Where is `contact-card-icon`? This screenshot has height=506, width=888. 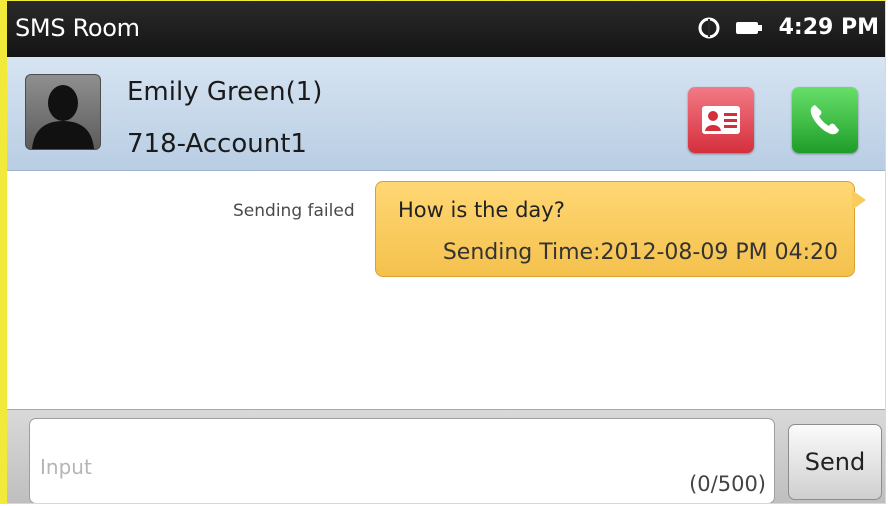 contact-card-icon is located at coordinates (721, 120).